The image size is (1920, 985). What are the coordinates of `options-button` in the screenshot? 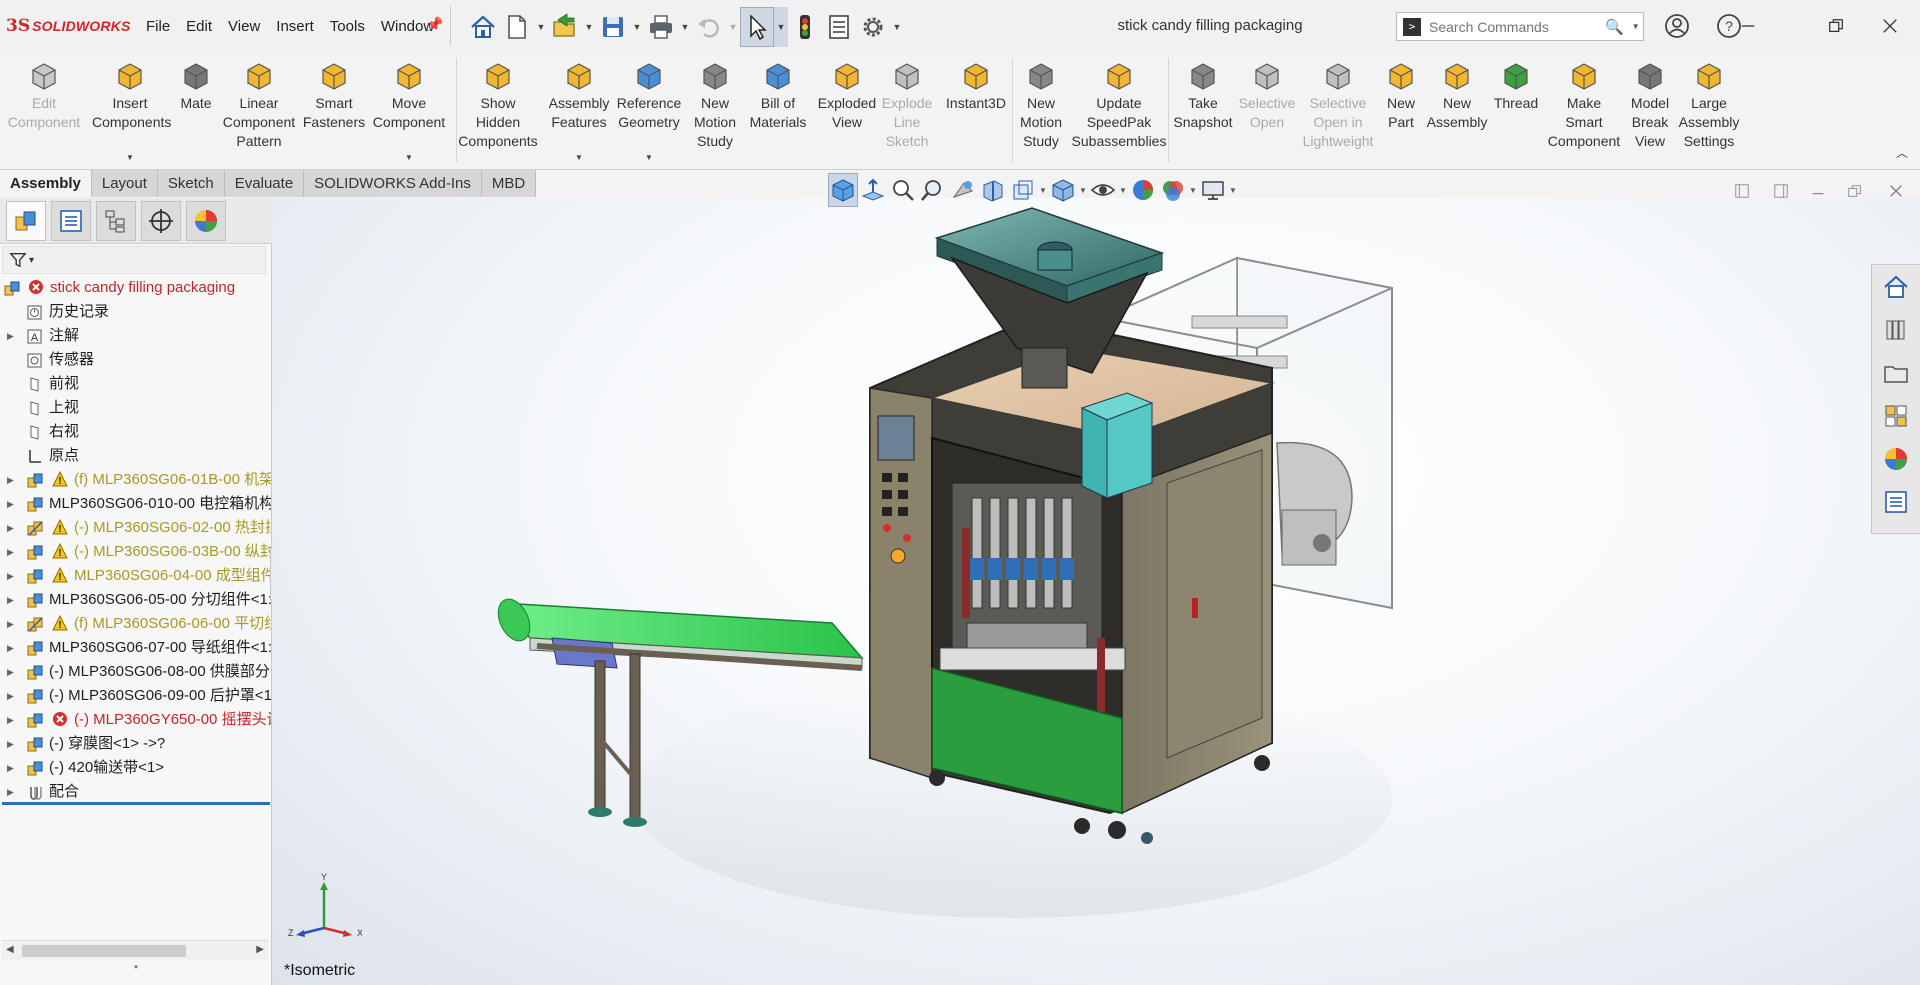 It's located at (873, 27).